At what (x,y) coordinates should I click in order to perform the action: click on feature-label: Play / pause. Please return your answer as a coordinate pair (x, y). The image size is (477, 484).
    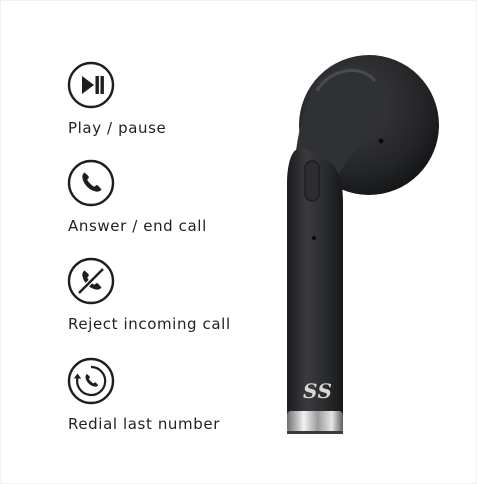
    Looking at the image, I should click on (117, 128).